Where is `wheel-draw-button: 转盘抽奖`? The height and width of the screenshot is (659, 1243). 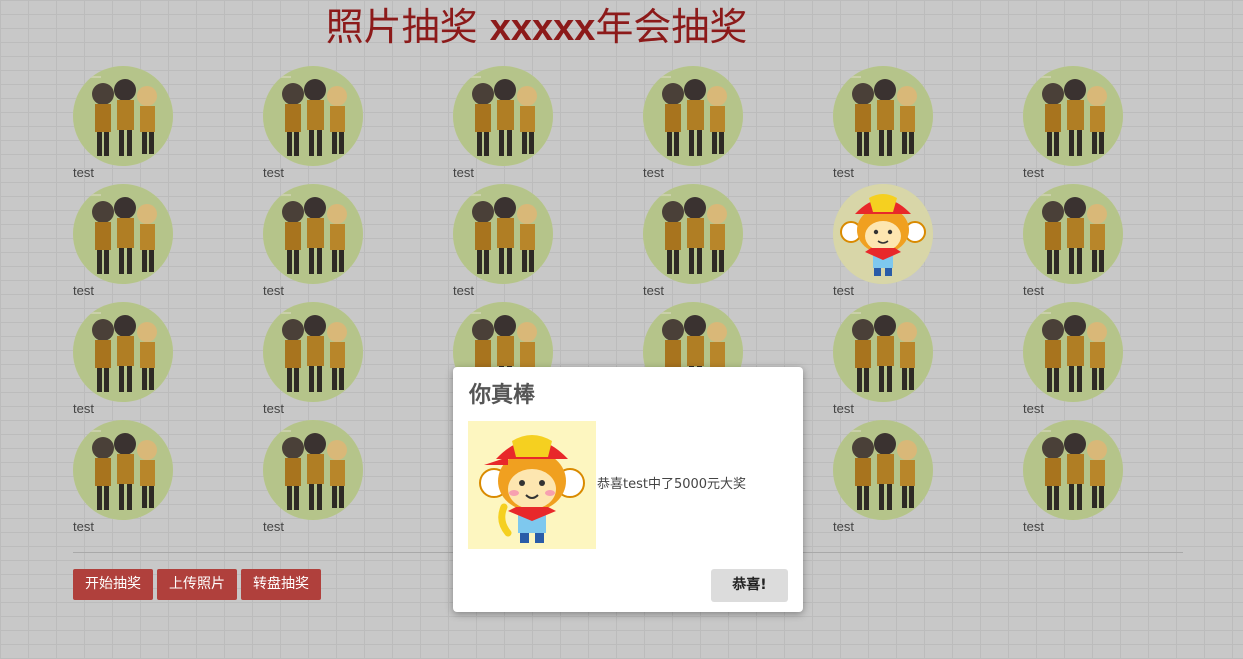 wheel-draw-button: 转盘抽奖 is located at coordinates (281, 584).